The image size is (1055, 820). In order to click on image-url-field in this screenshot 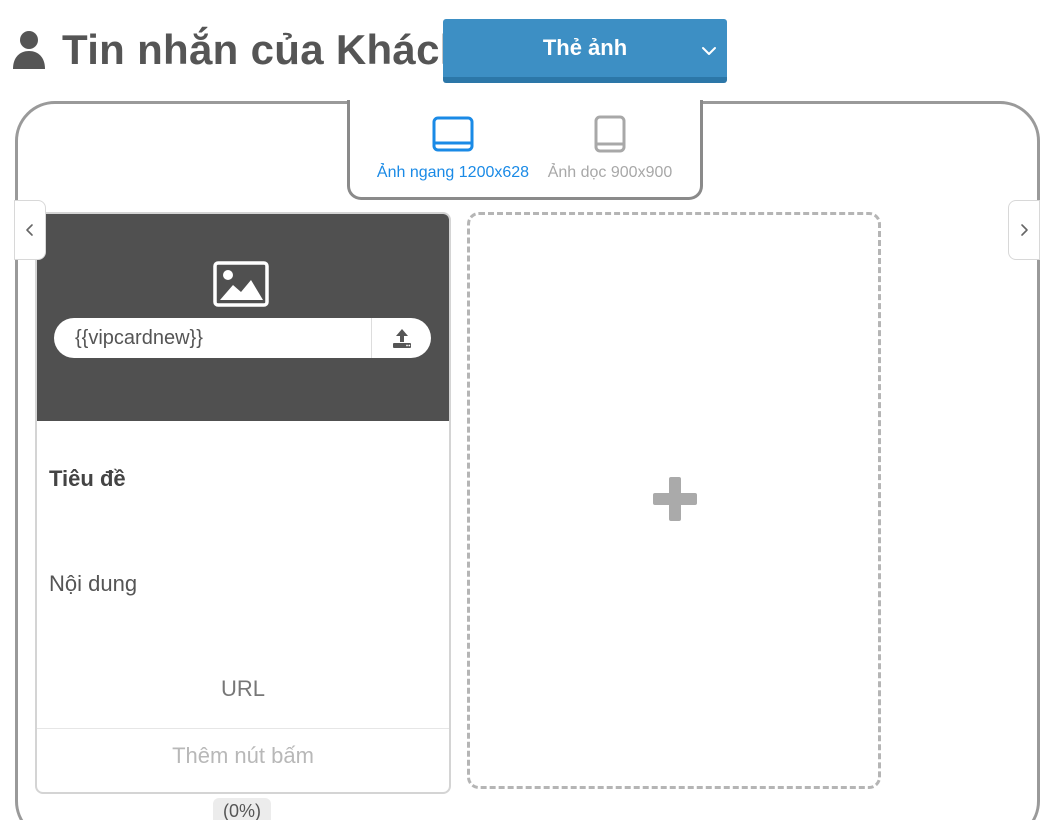, I will do `click(242, 338)`.